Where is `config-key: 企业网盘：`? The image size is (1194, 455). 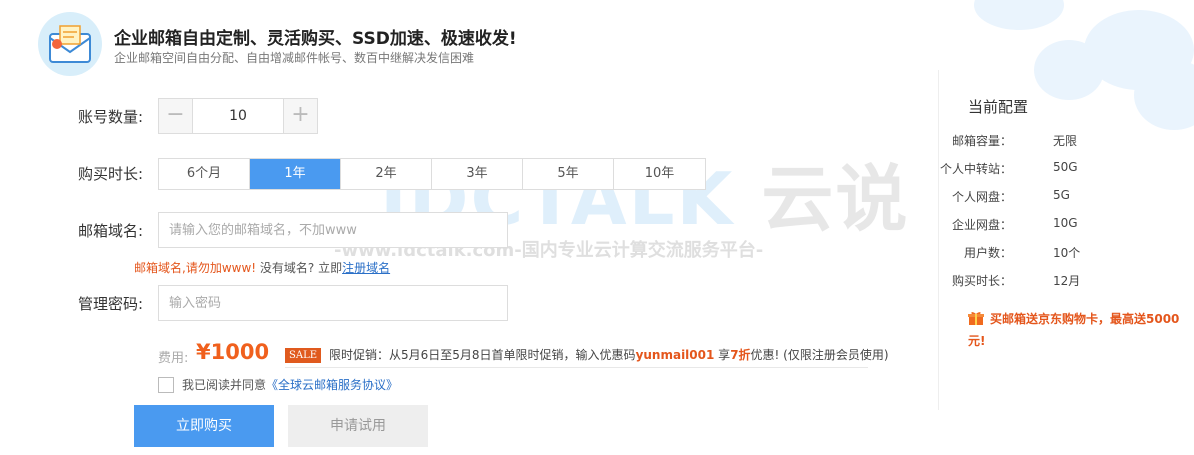
config-key: 企业网盘： is located at coordinates (981, 225).